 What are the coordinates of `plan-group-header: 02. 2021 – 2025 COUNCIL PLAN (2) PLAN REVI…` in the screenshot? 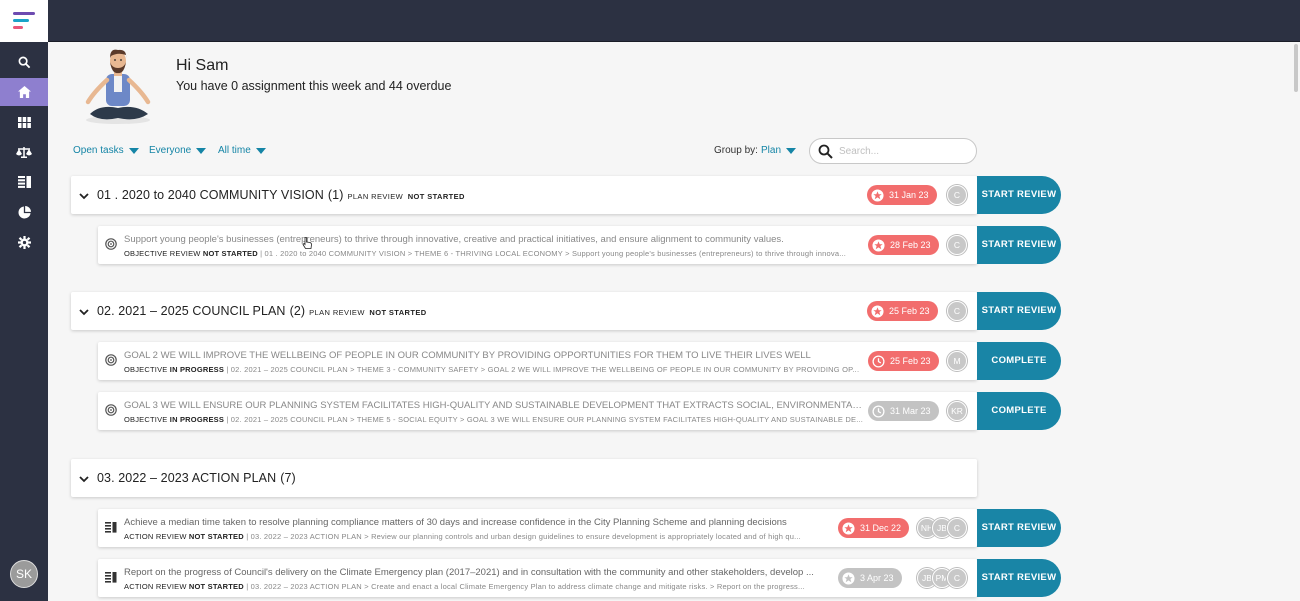 It's located at (524, 311).